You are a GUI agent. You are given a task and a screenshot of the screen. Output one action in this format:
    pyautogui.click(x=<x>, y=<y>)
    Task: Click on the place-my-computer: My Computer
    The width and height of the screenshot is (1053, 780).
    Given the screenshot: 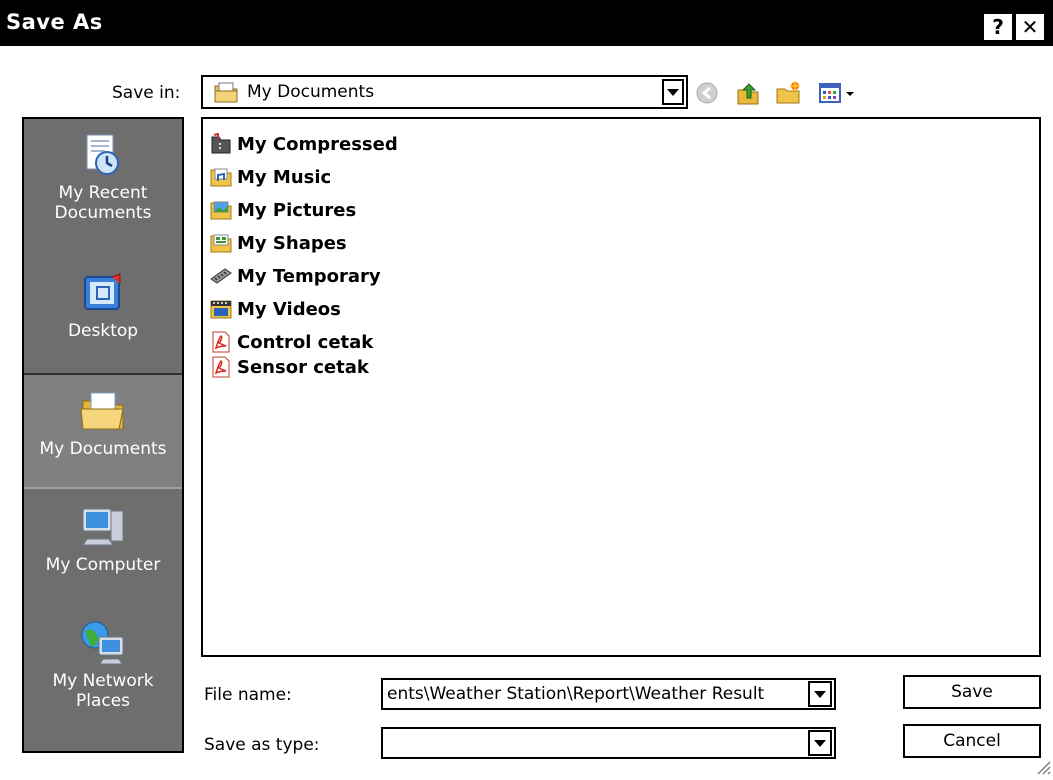 What is the action you would take?
    pyautogui.click(x=103, y=558)
    